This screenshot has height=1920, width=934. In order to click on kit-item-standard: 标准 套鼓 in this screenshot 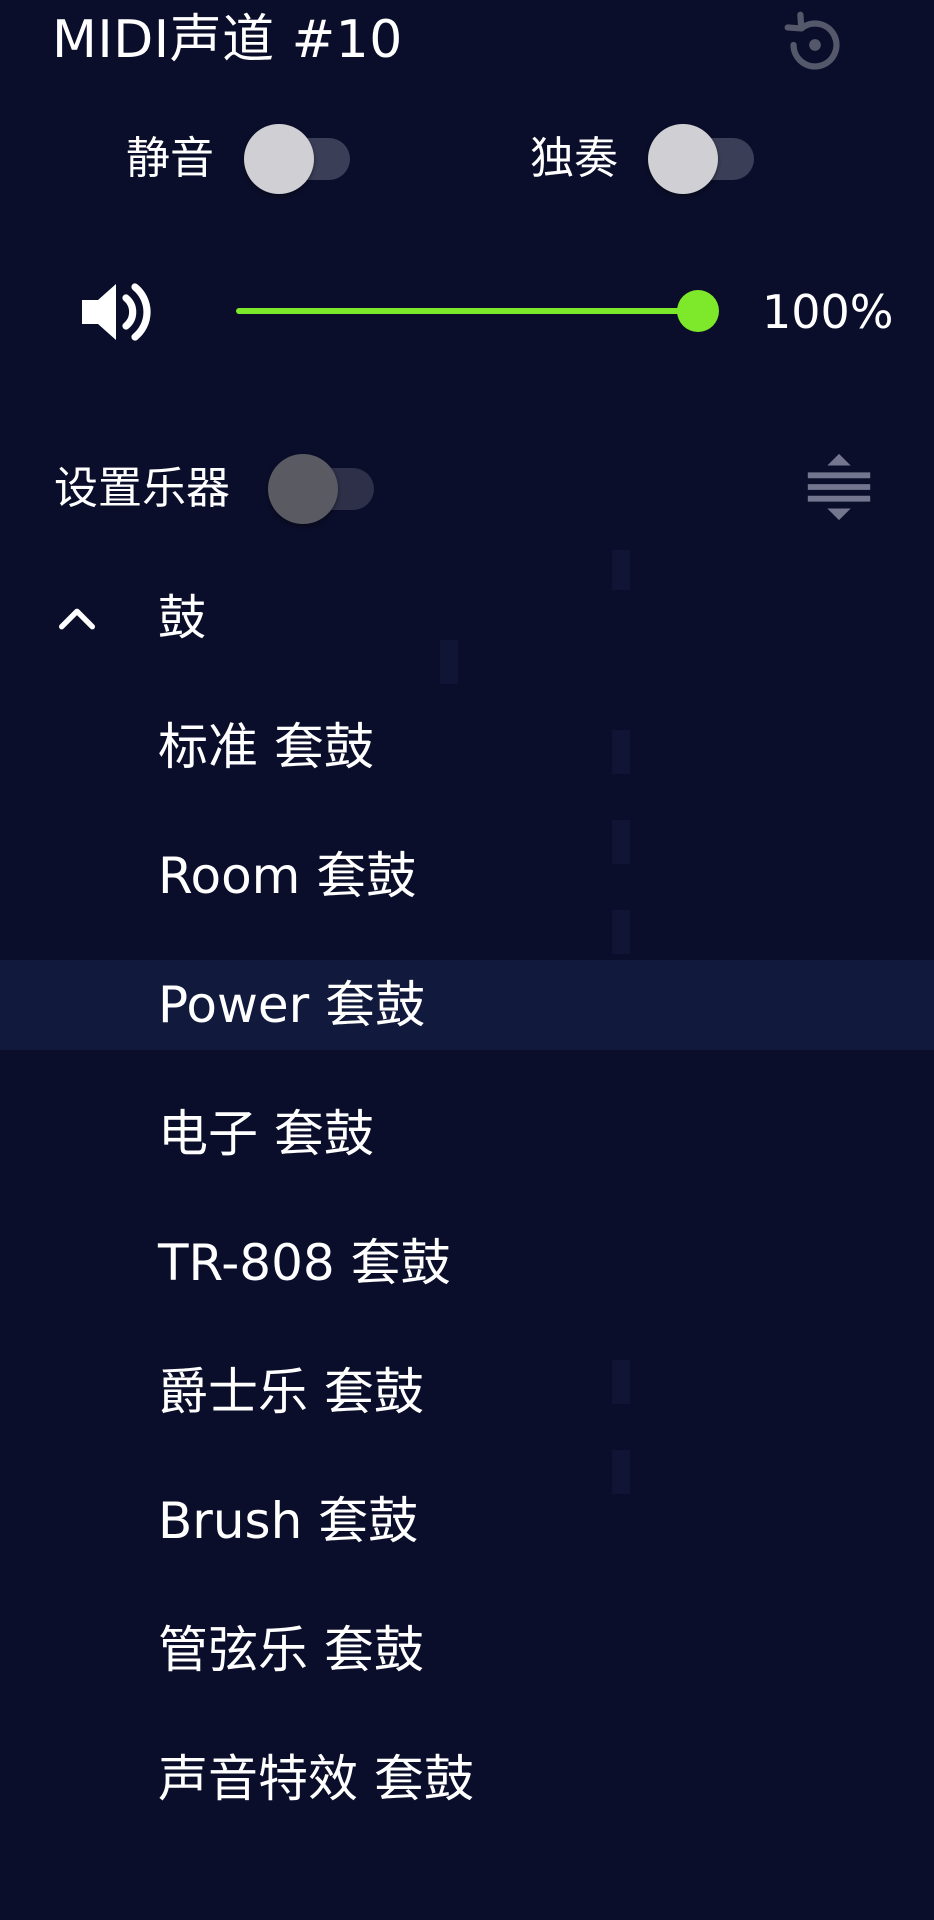, I will do `click(467, 747)`.